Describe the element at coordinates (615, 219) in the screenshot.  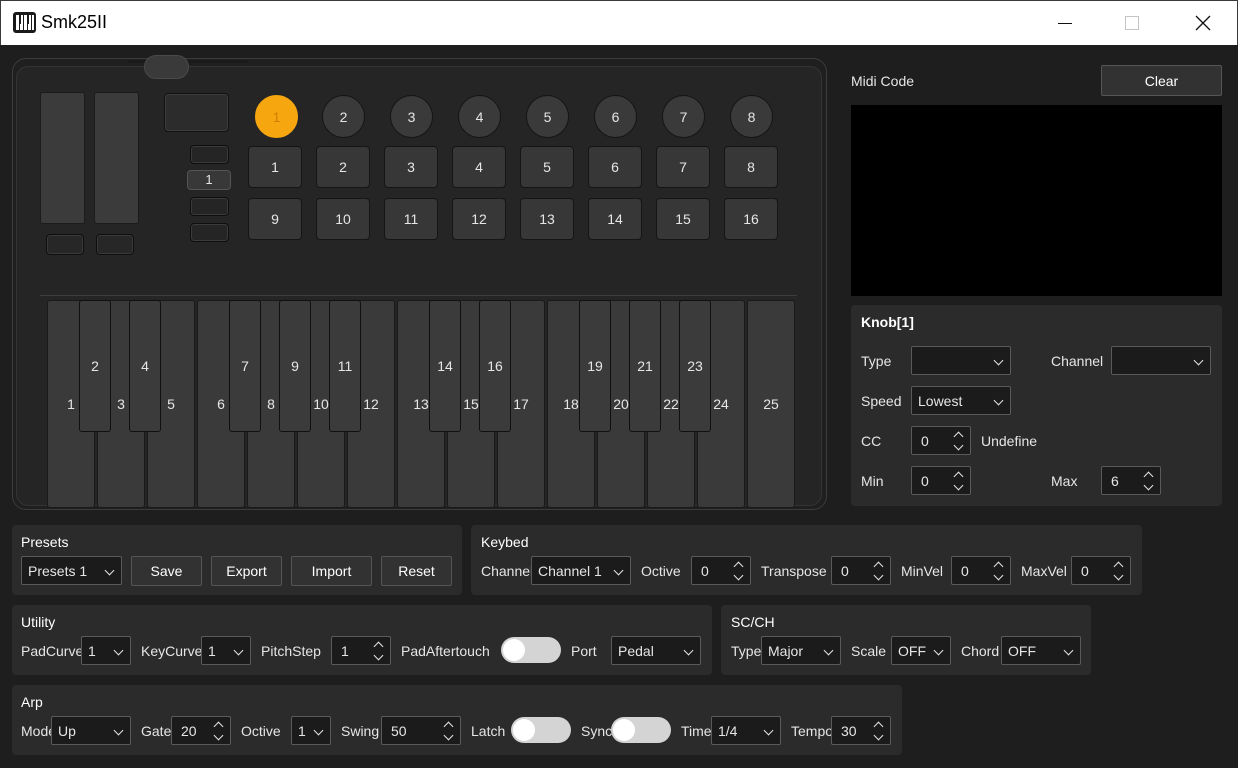
I see `pad-14: 14` at that location.